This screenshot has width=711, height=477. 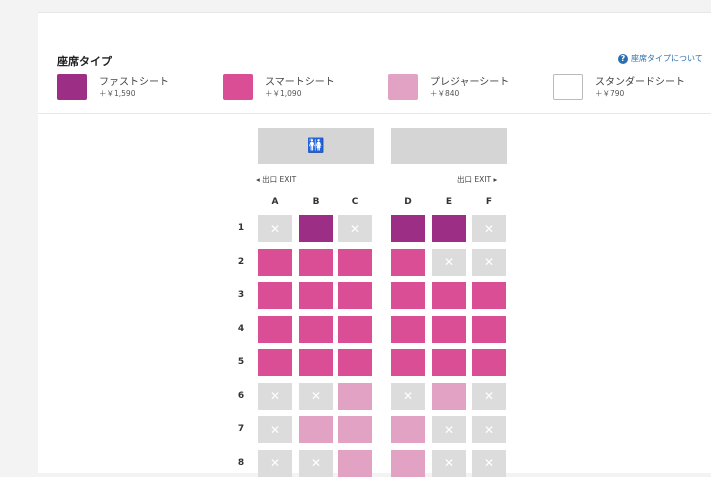 What do you see at coordinates (275, 329) in the screenshot?
I see `seat-4a` at bounding box center [275, 329].